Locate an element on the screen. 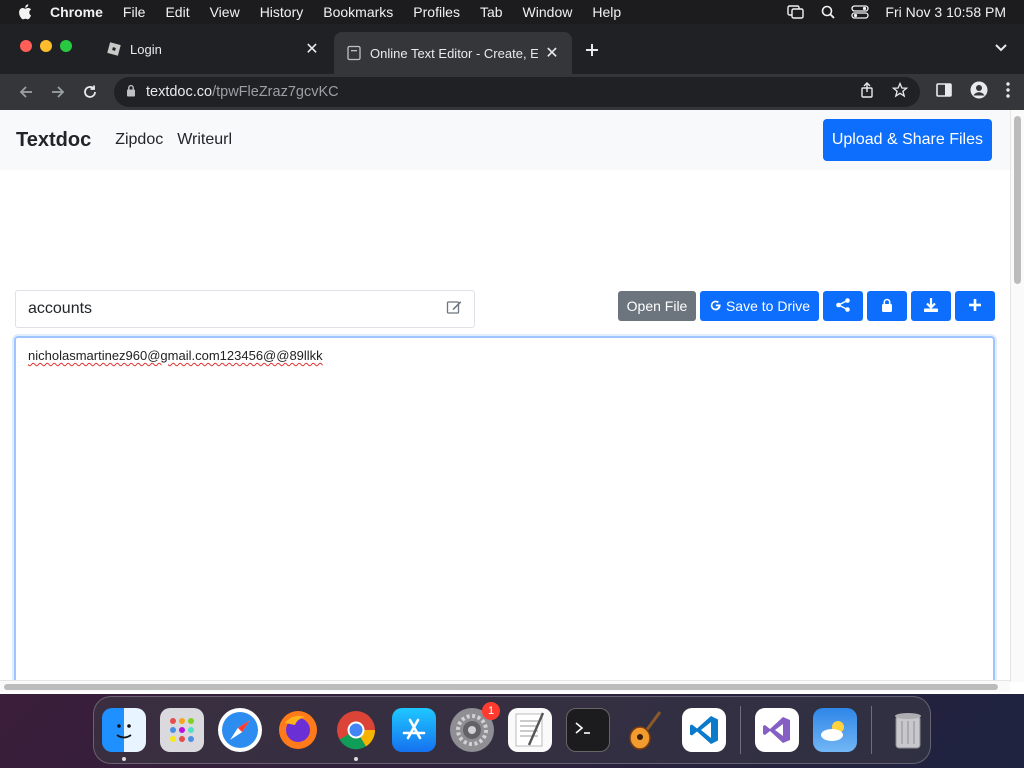 This screenshot has height=768, width=1024. edit-pencil-icon is located at coordinates (454, 309).